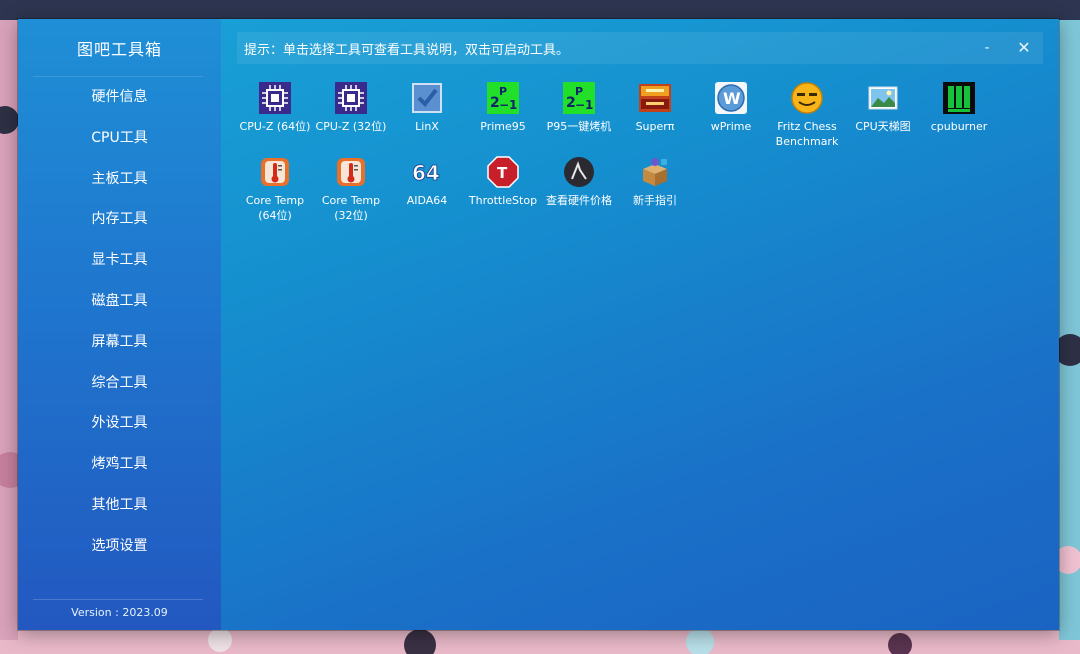  I want to click on cpuburner-icon, so click(959, 98).